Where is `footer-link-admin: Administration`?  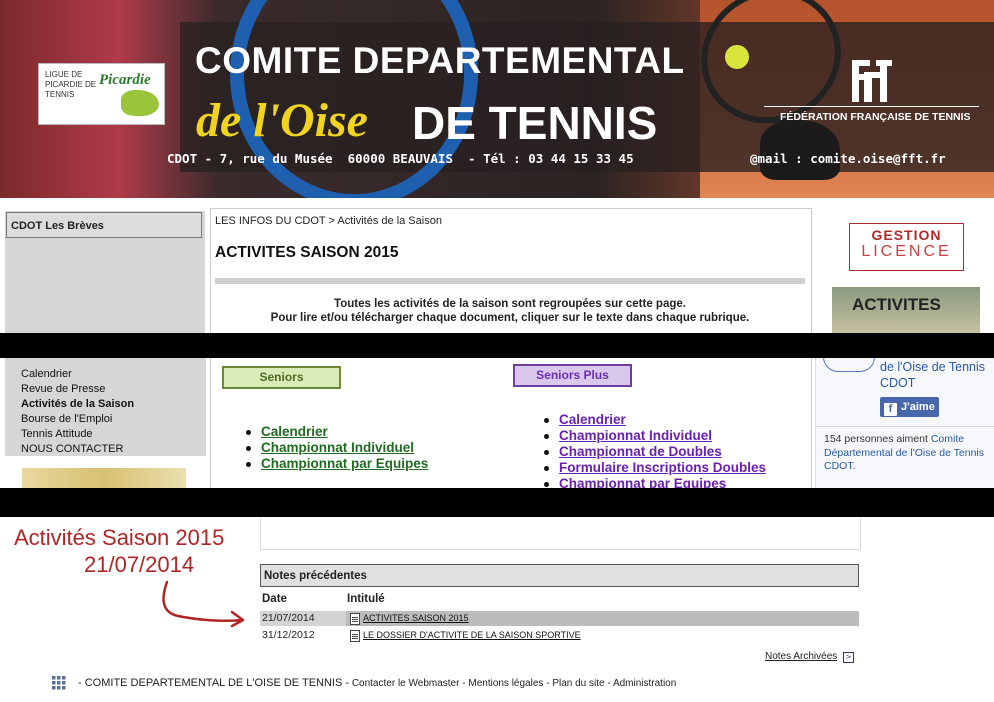 footer-link-admin: Administration is located at coordinates (644, 683).